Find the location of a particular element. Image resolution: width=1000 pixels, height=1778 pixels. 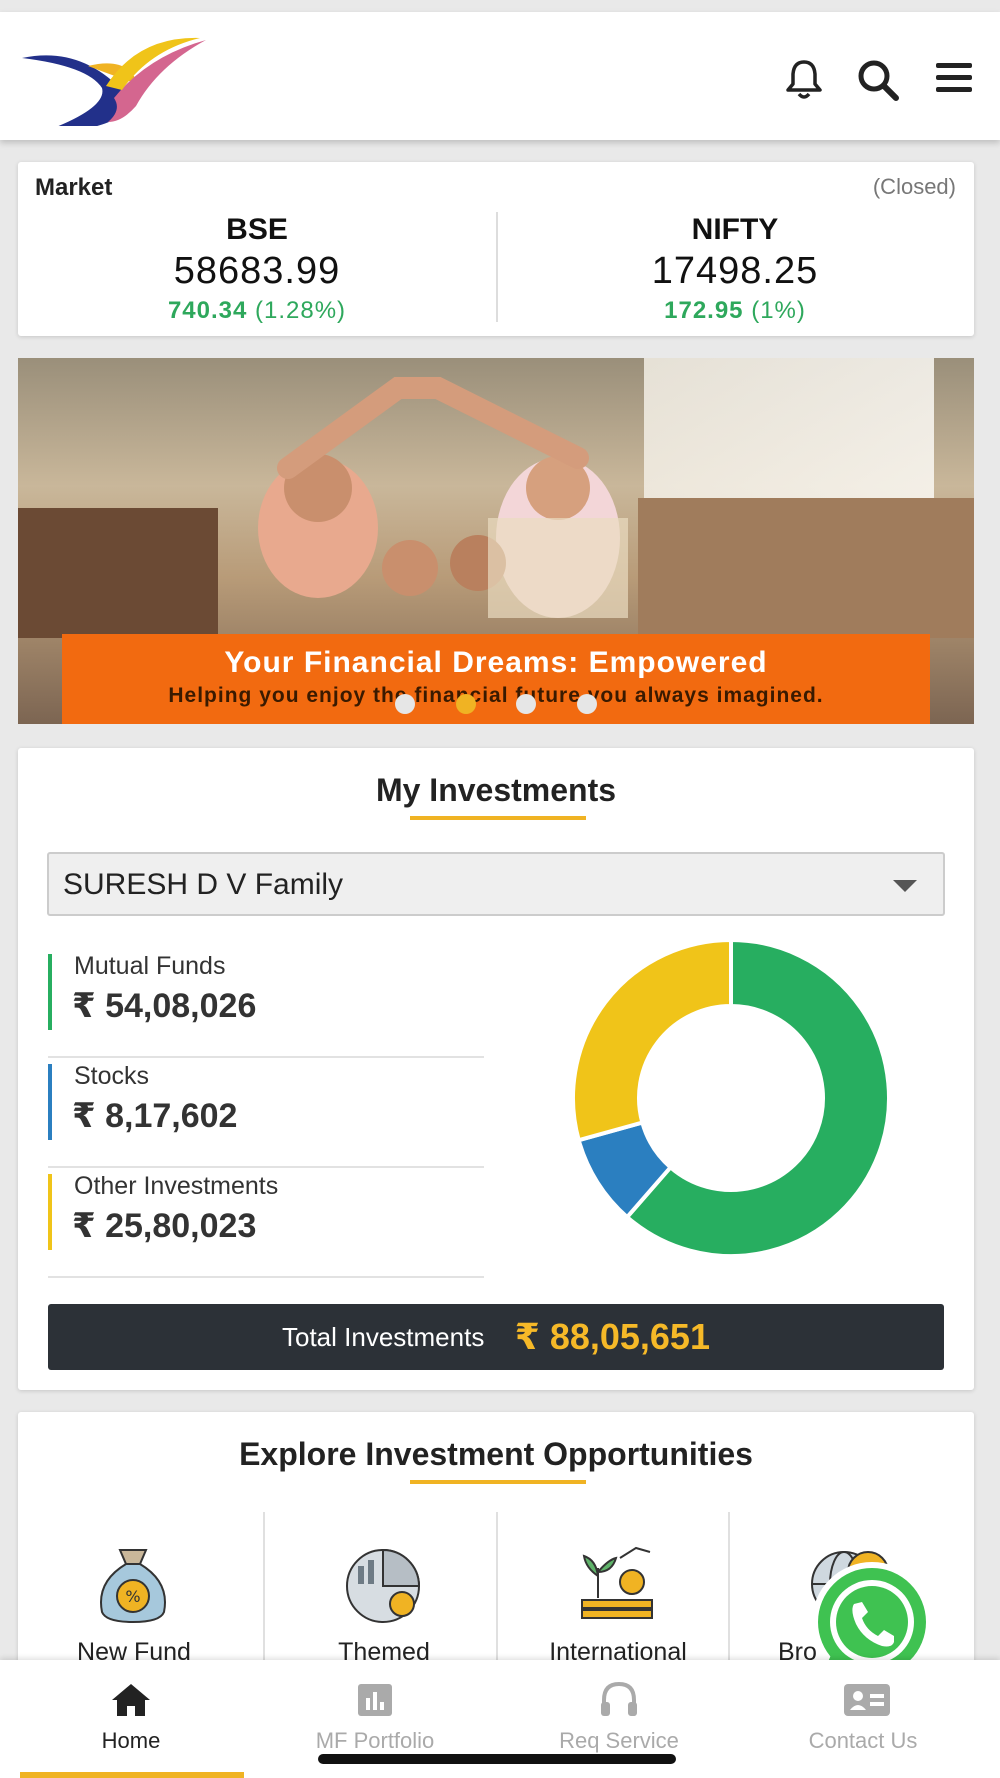

investment-donut-chart is located at coordinates (731, 1098).